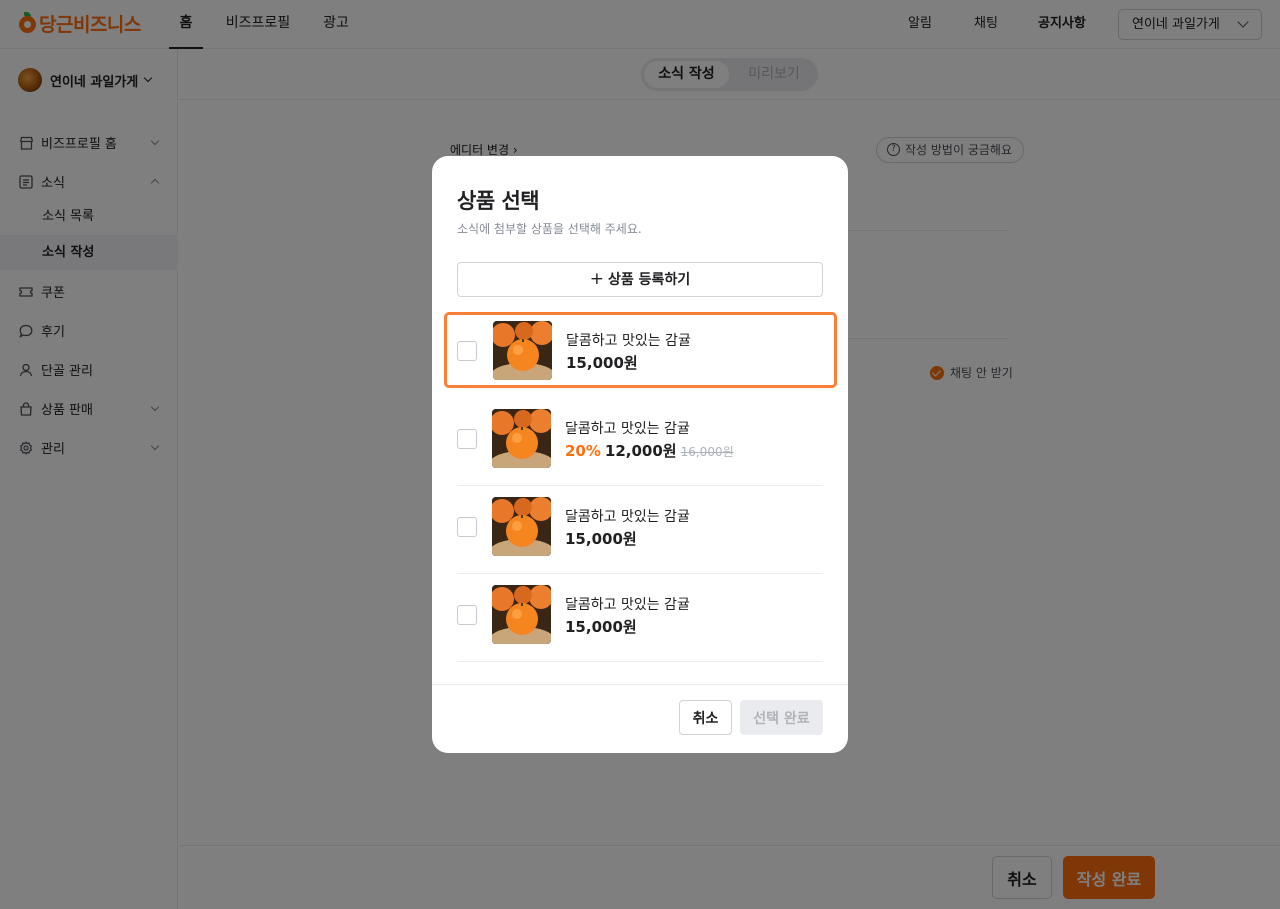 The height and width of the screenshot is (909, 1280). I want to click on product-price-row: 20% 12,000원 16,000원, so click(649, 450).